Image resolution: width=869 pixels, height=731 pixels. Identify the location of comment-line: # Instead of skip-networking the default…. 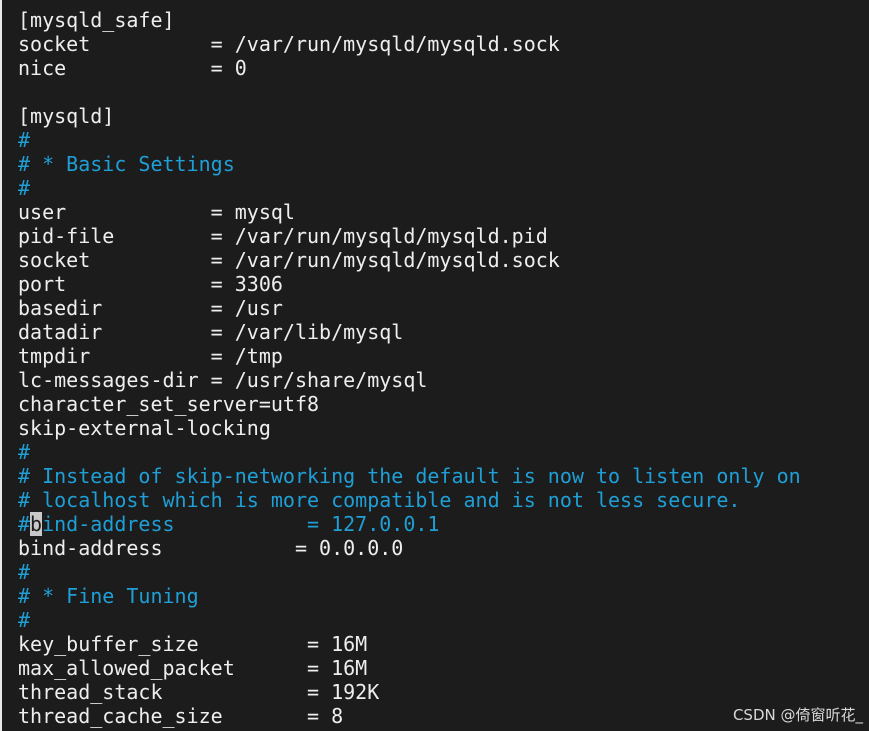
(409, 476).